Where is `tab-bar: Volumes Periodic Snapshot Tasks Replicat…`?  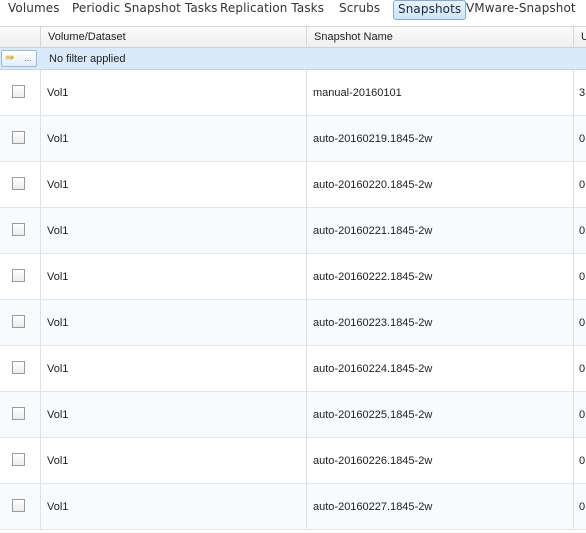
tab-bar: Volumes Periodic Snapshot Tasks Replicat… is located at coordinates (293, 10).